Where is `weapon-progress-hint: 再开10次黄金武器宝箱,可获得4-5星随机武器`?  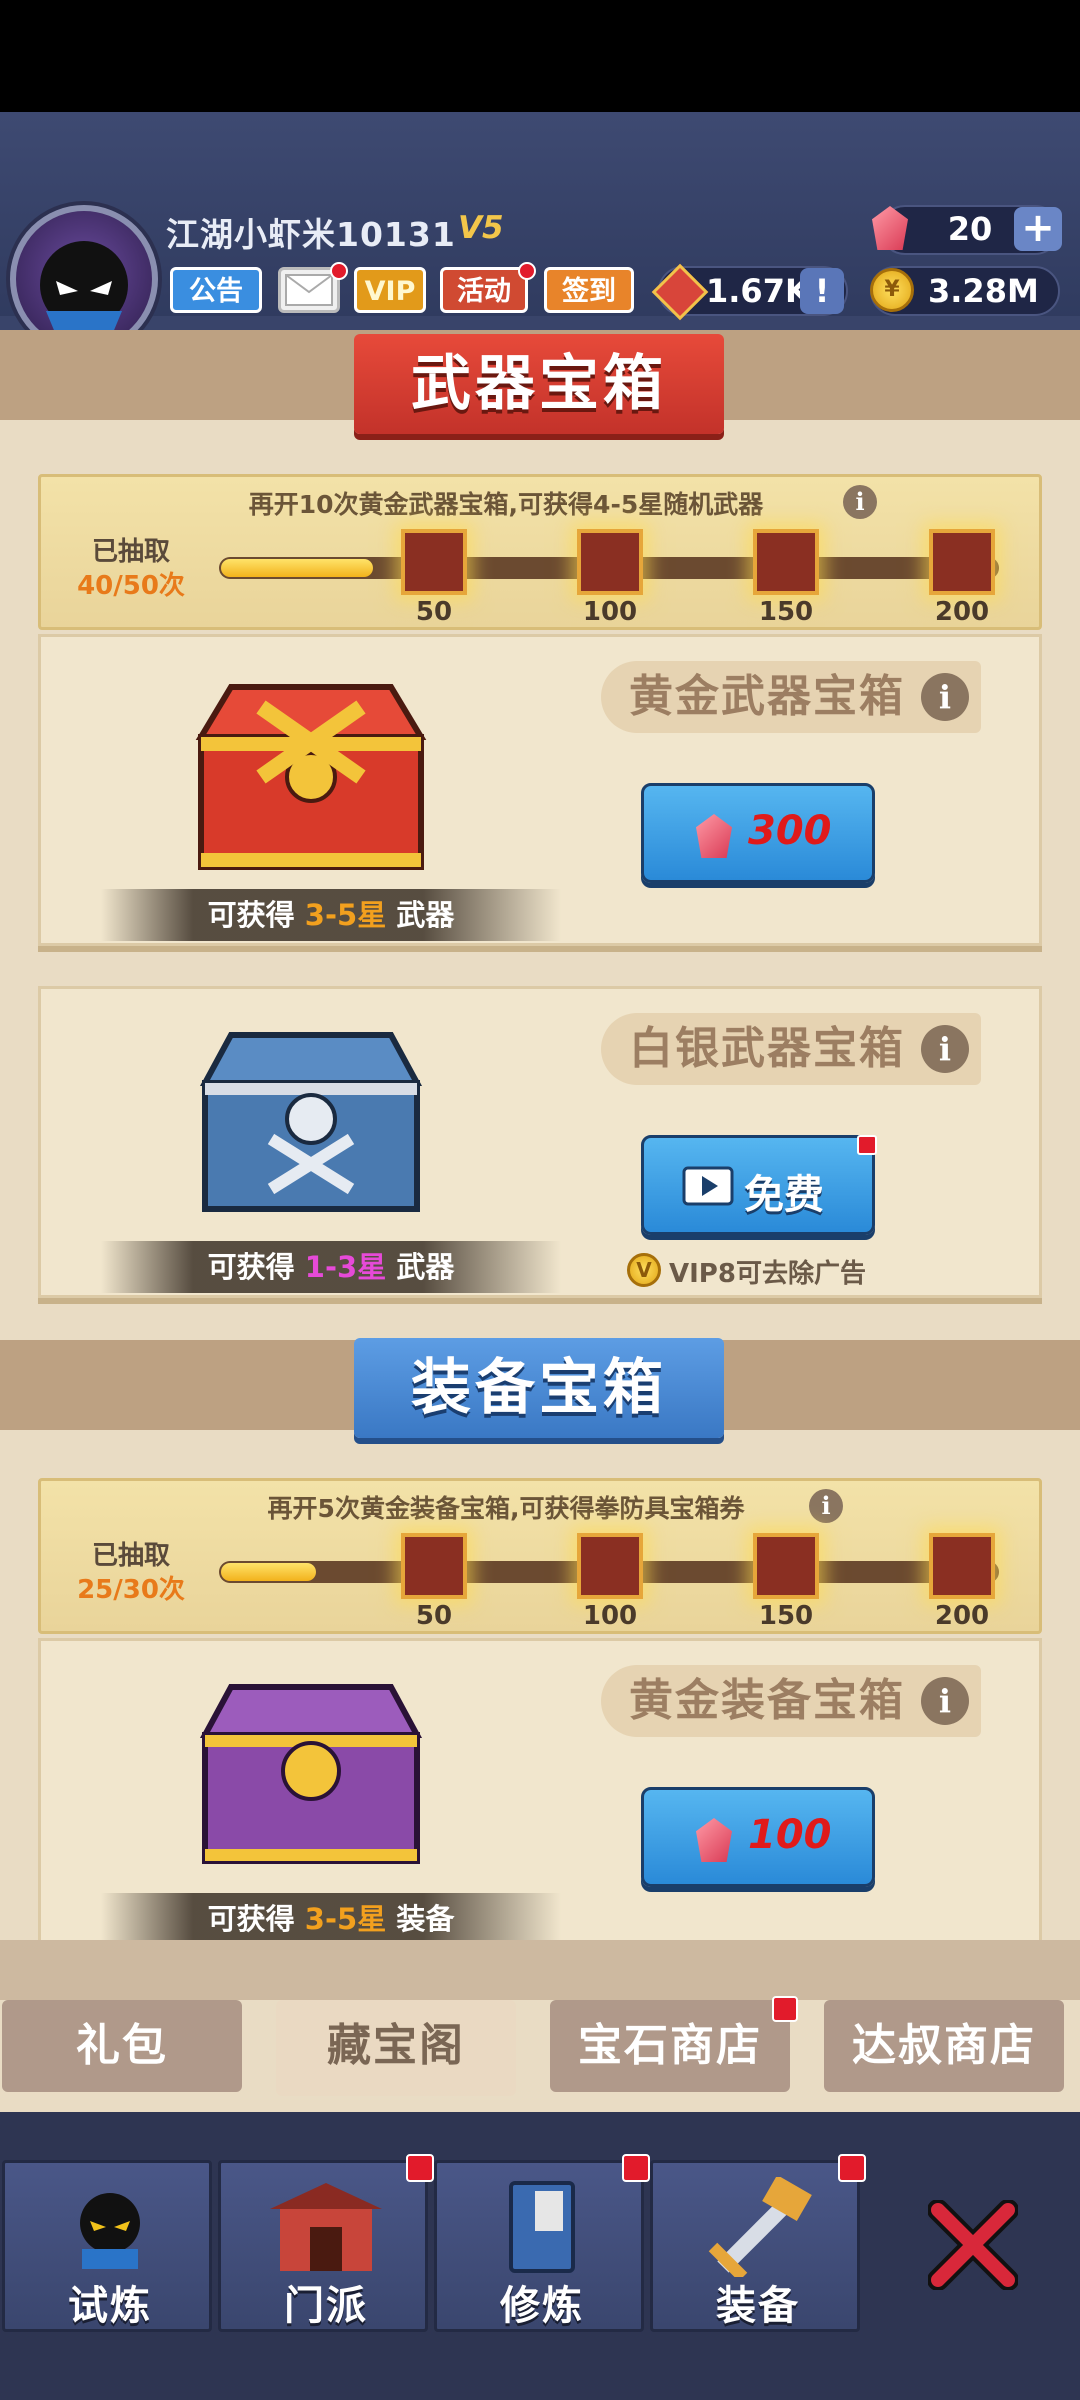
weapon-progress-hint: 再开10次黄金武器宝箱,可获得4-5星随机武器 is located at coordinates (506, 504).